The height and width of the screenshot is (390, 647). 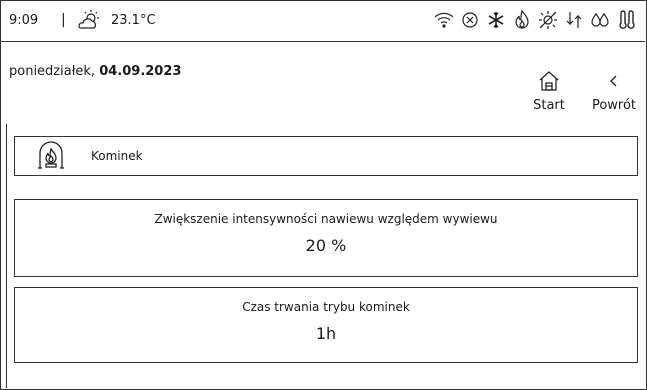 I want to click on setting-value: 1h, so click(x=326, y=333).